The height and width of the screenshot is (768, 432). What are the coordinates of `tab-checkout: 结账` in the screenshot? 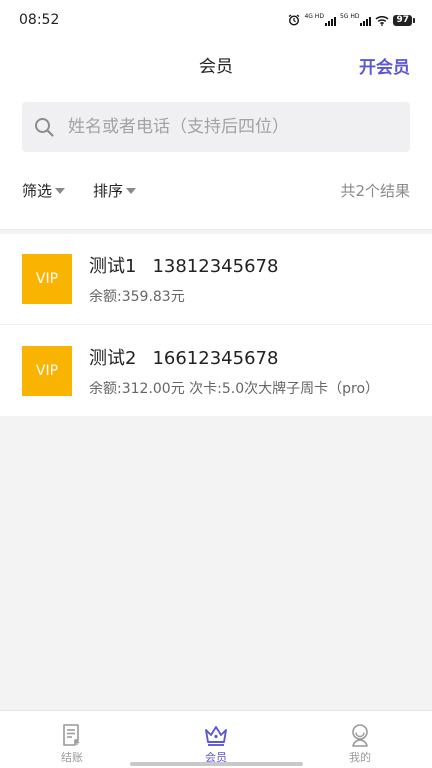 It's located at (72, 739).